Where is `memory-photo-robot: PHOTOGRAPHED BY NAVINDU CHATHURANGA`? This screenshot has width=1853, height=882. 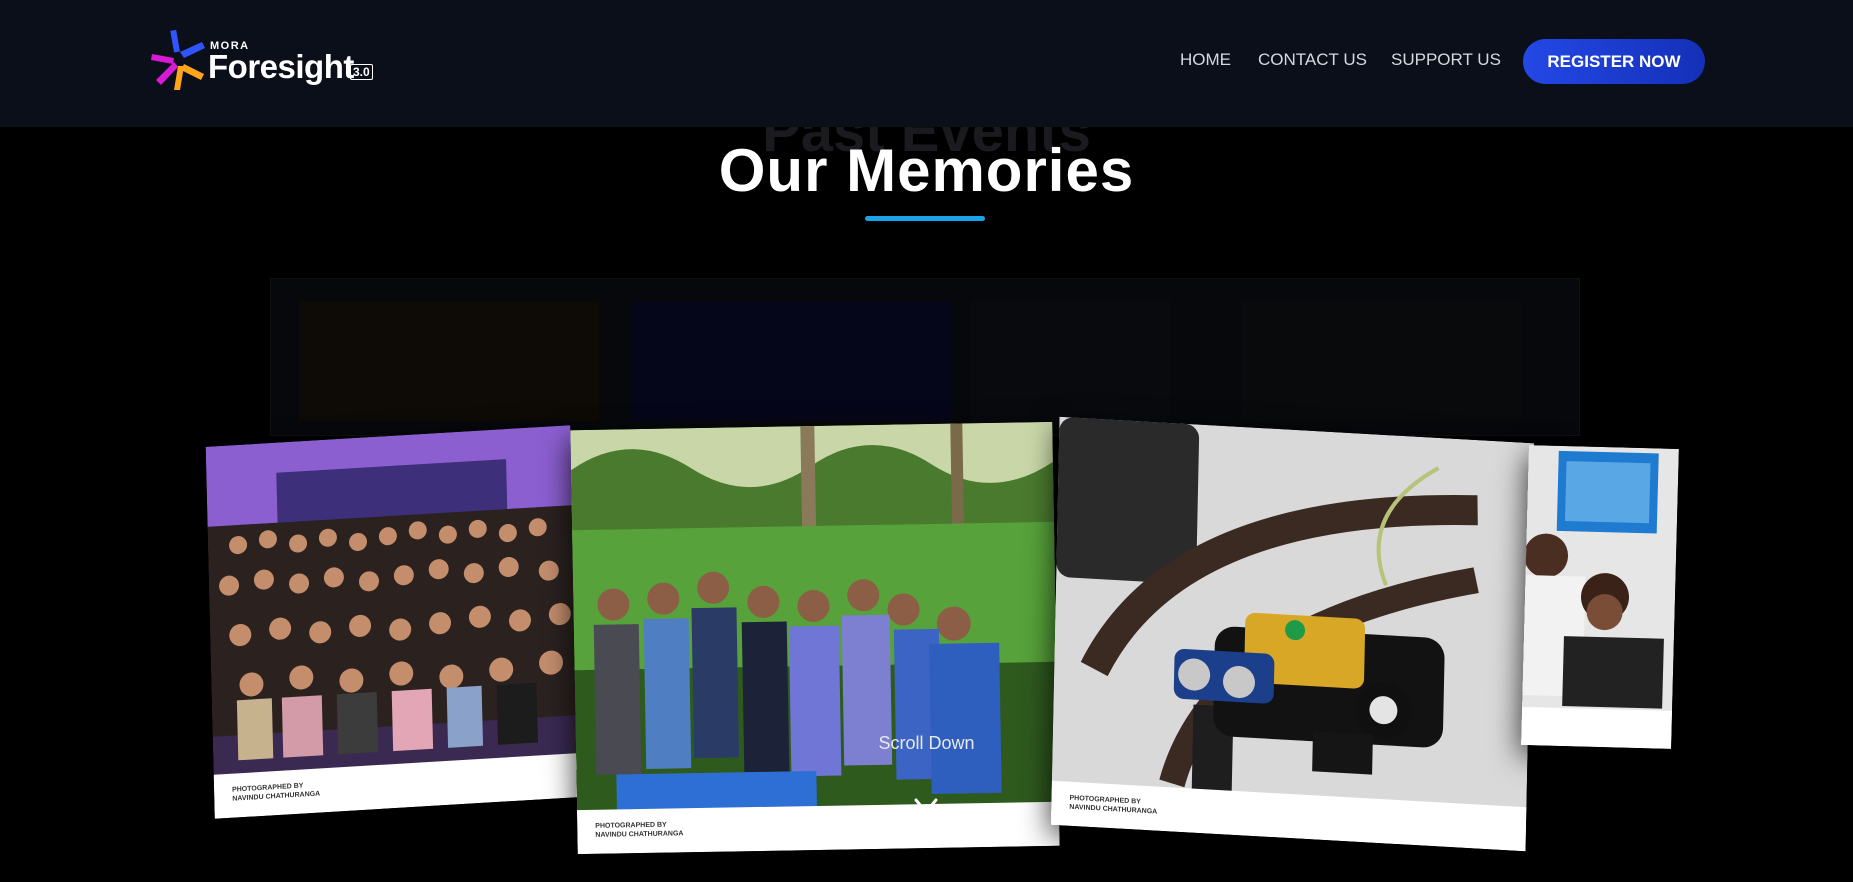
memory-photo-robot: PHOTOGRAPHED BY NAVINDU CHATHURANGA is located at coordinates (1292, 634).